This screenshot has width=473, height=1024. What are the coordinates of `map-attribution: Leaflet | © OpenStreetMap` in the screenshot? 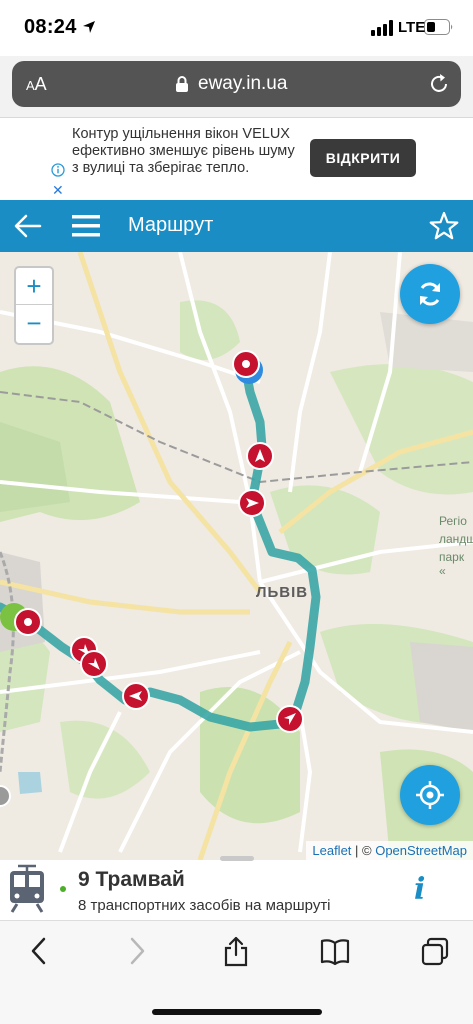 It's located at (389, 850).